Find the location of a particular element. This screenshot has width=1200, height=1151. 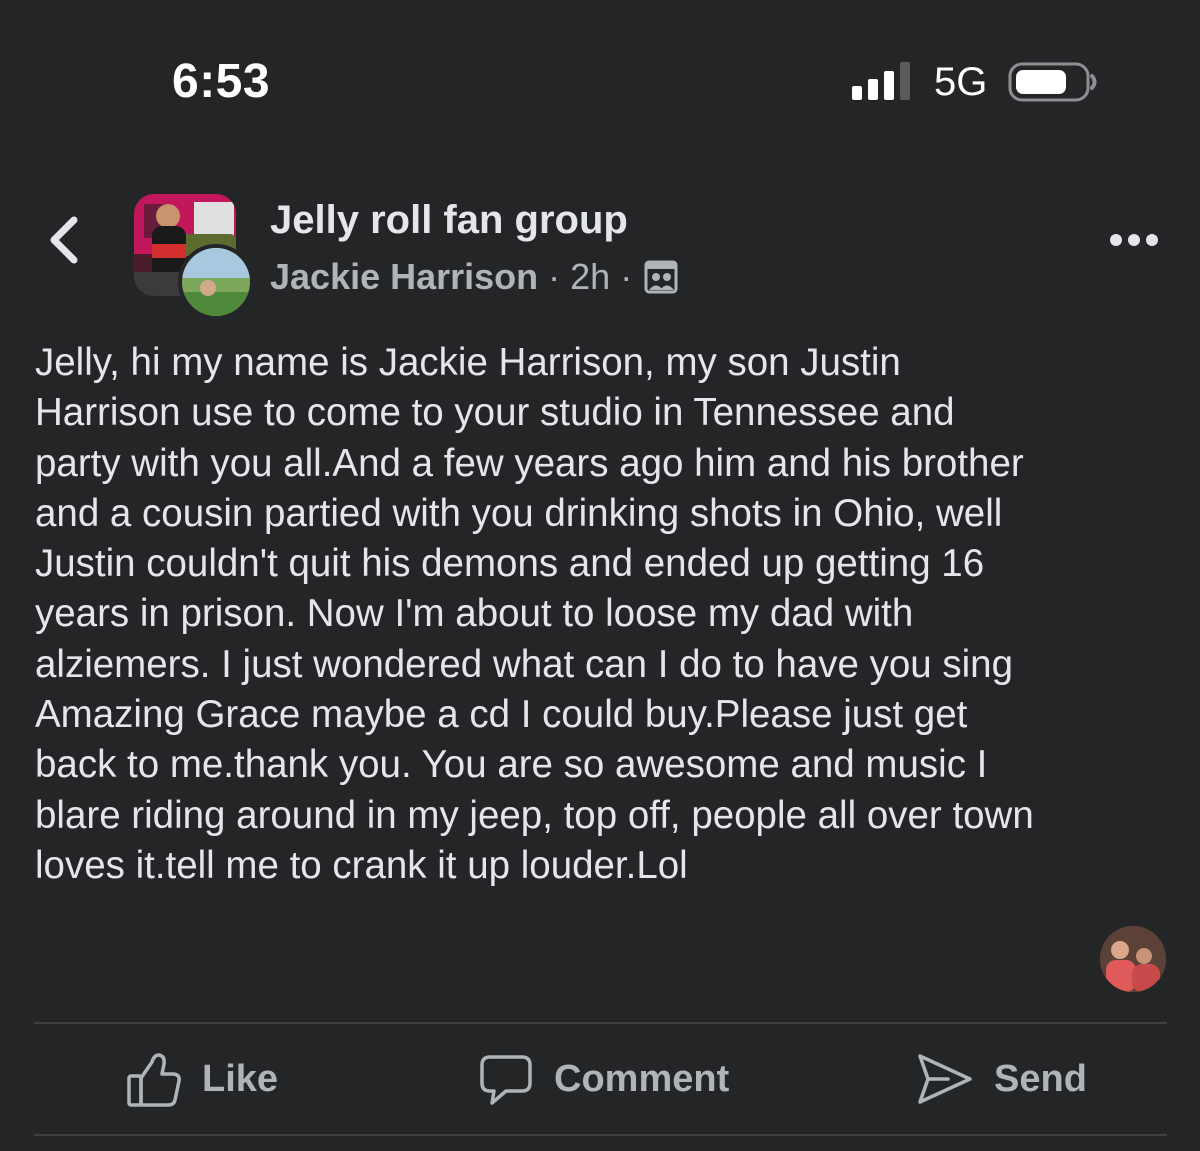

author-avatar is located at coordinates (216, 282).